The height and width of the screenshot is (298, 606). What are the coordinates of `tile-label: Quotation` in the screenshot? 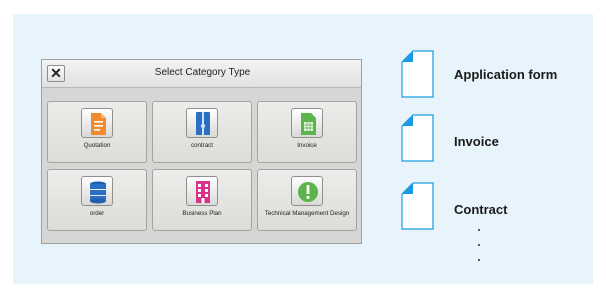 It's located at (97, 145).